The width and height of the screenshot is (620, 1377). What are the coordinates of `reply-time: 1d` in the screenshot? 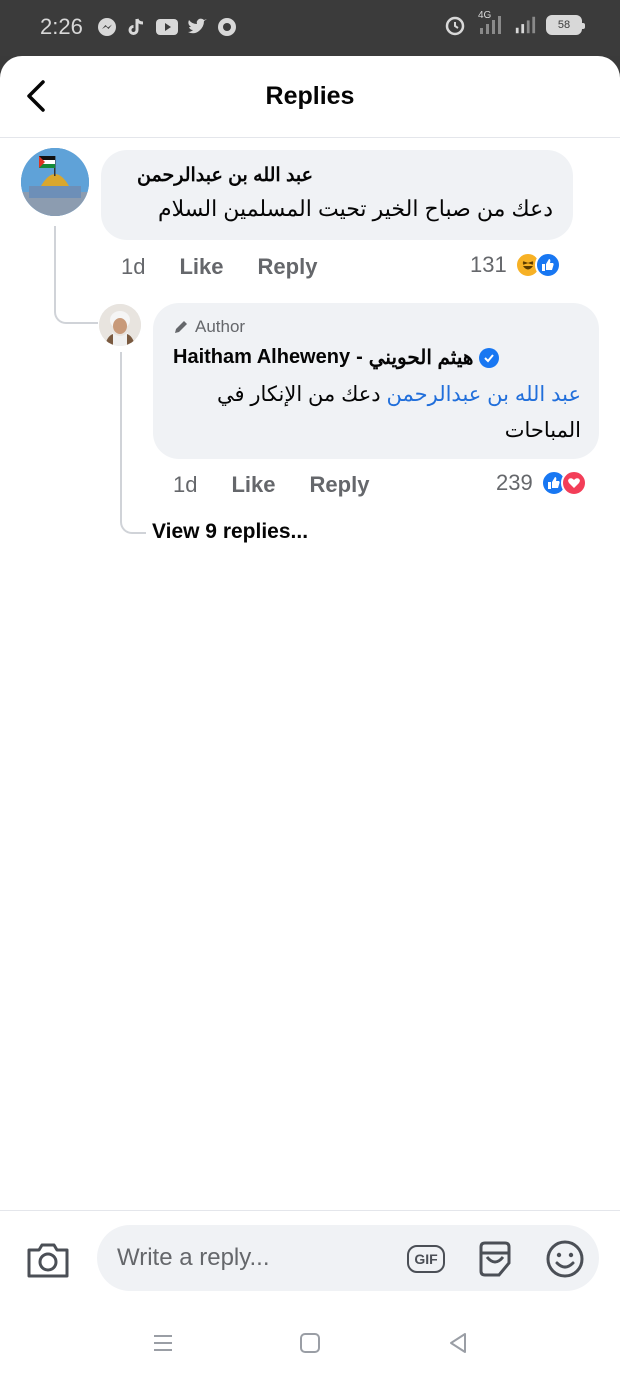 It's located at (185, 485).